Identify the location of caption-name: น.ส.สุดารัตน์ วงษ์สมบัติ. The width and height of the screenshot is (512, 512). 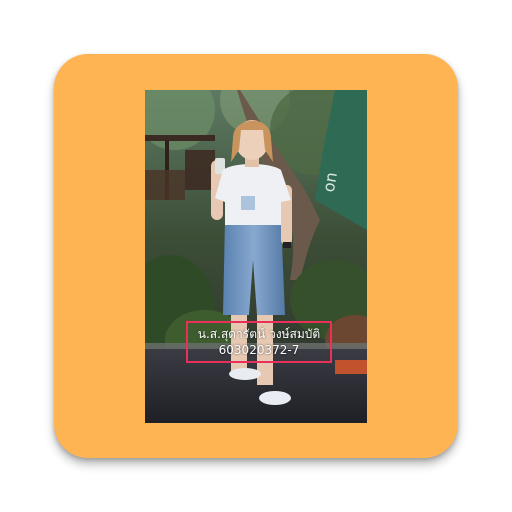
(259, 333).